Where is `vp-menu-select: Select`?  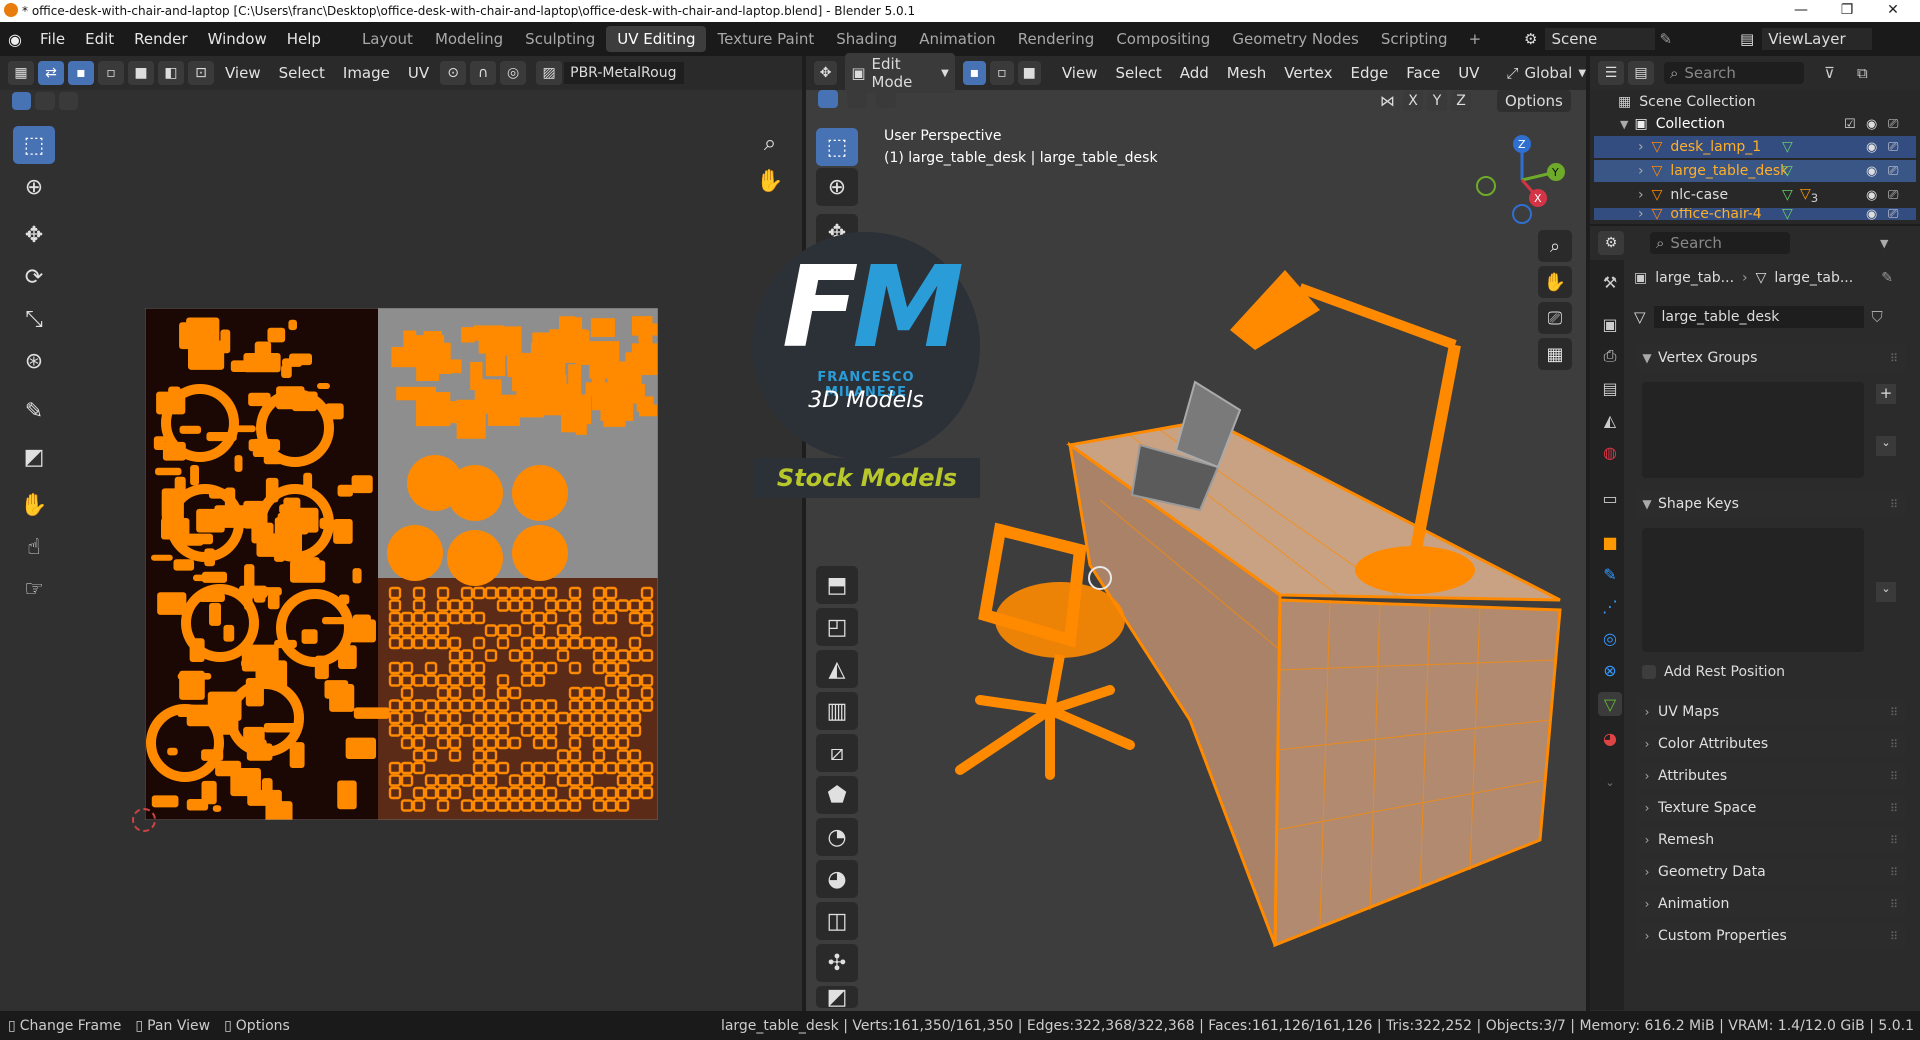
vp-menu-select: Select is located at coordinates (1138, 73).